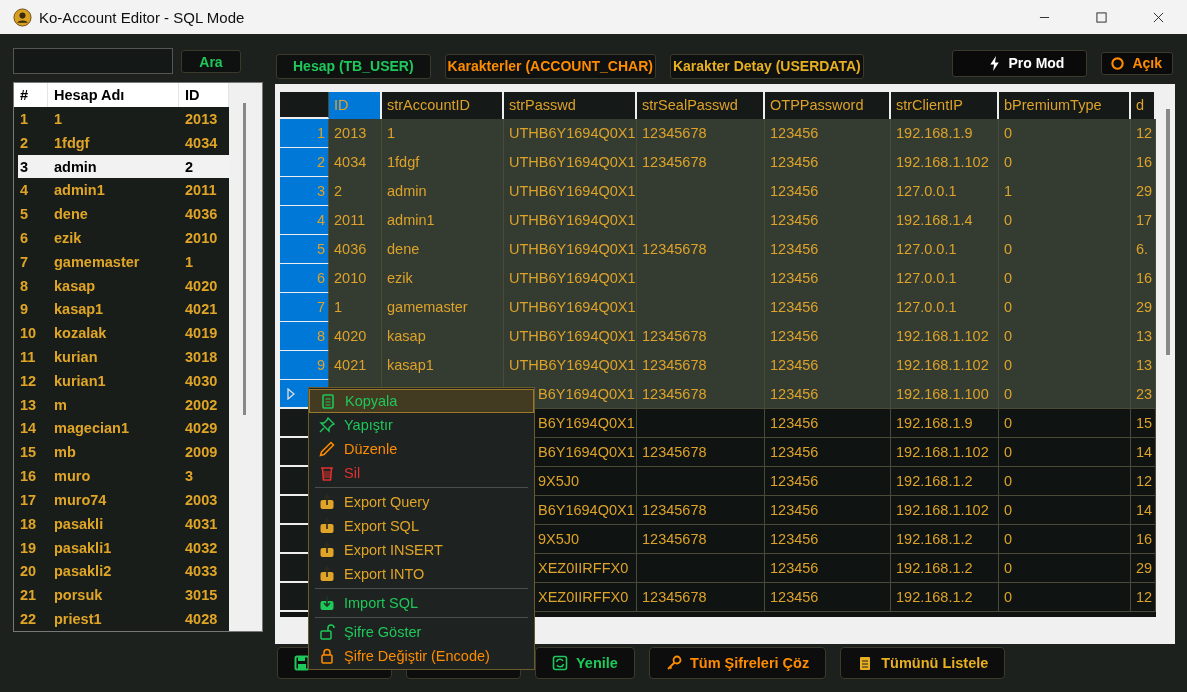  I want to click on list-cell-text: 6, so click(24, 237).